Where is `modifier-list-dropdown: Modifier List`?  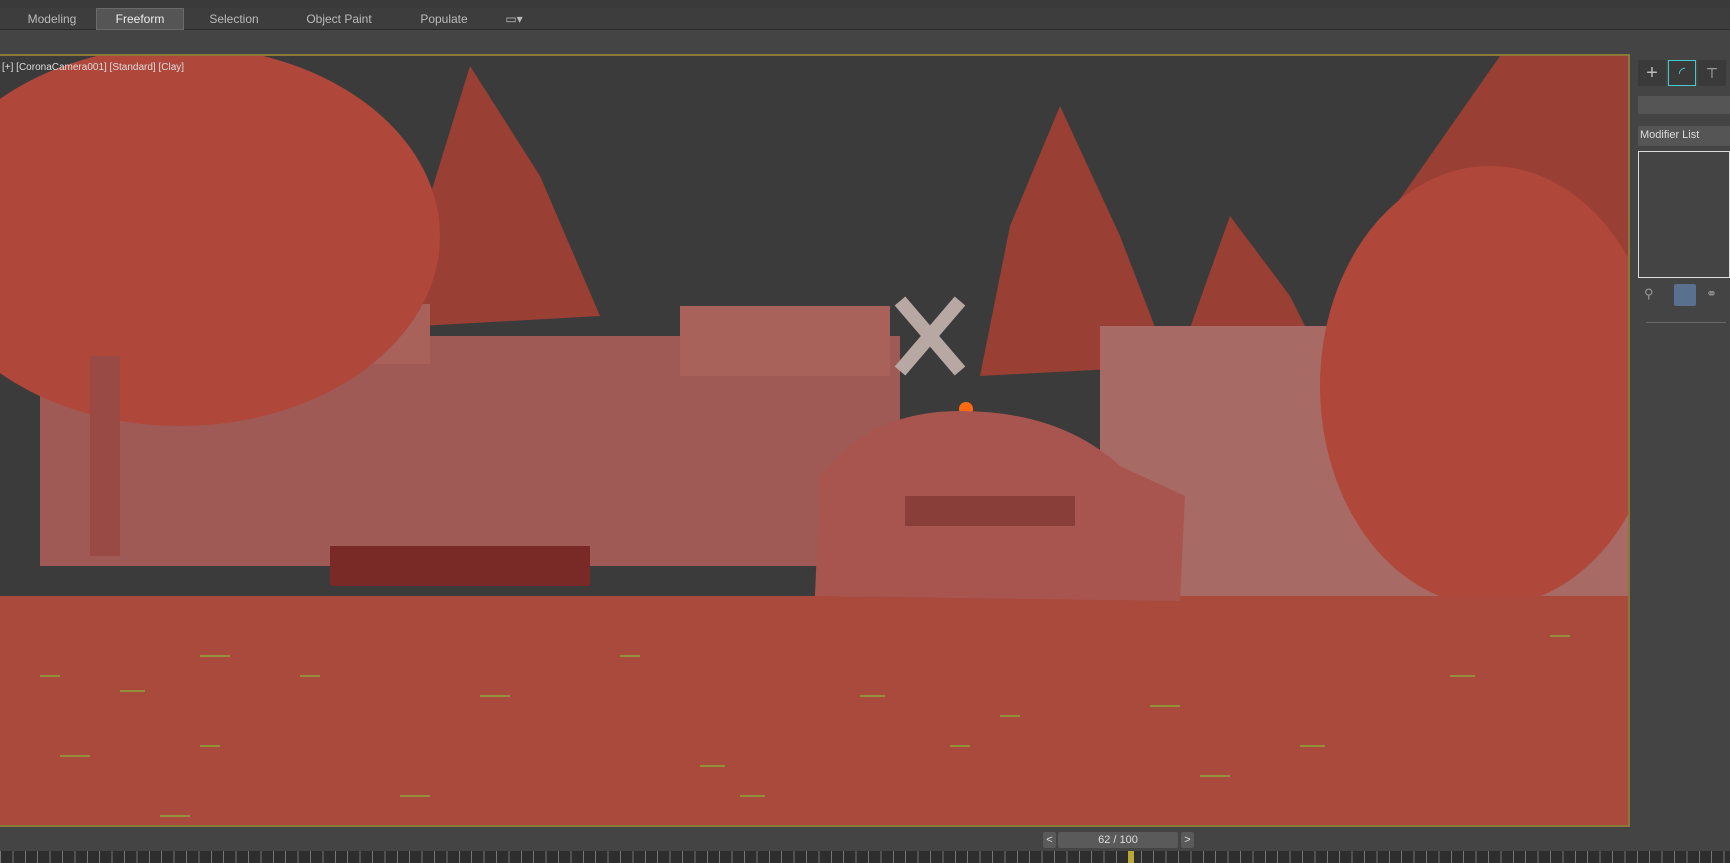 modifier-list-dropdown: Modifier List is located at coordinates (1684, 136).